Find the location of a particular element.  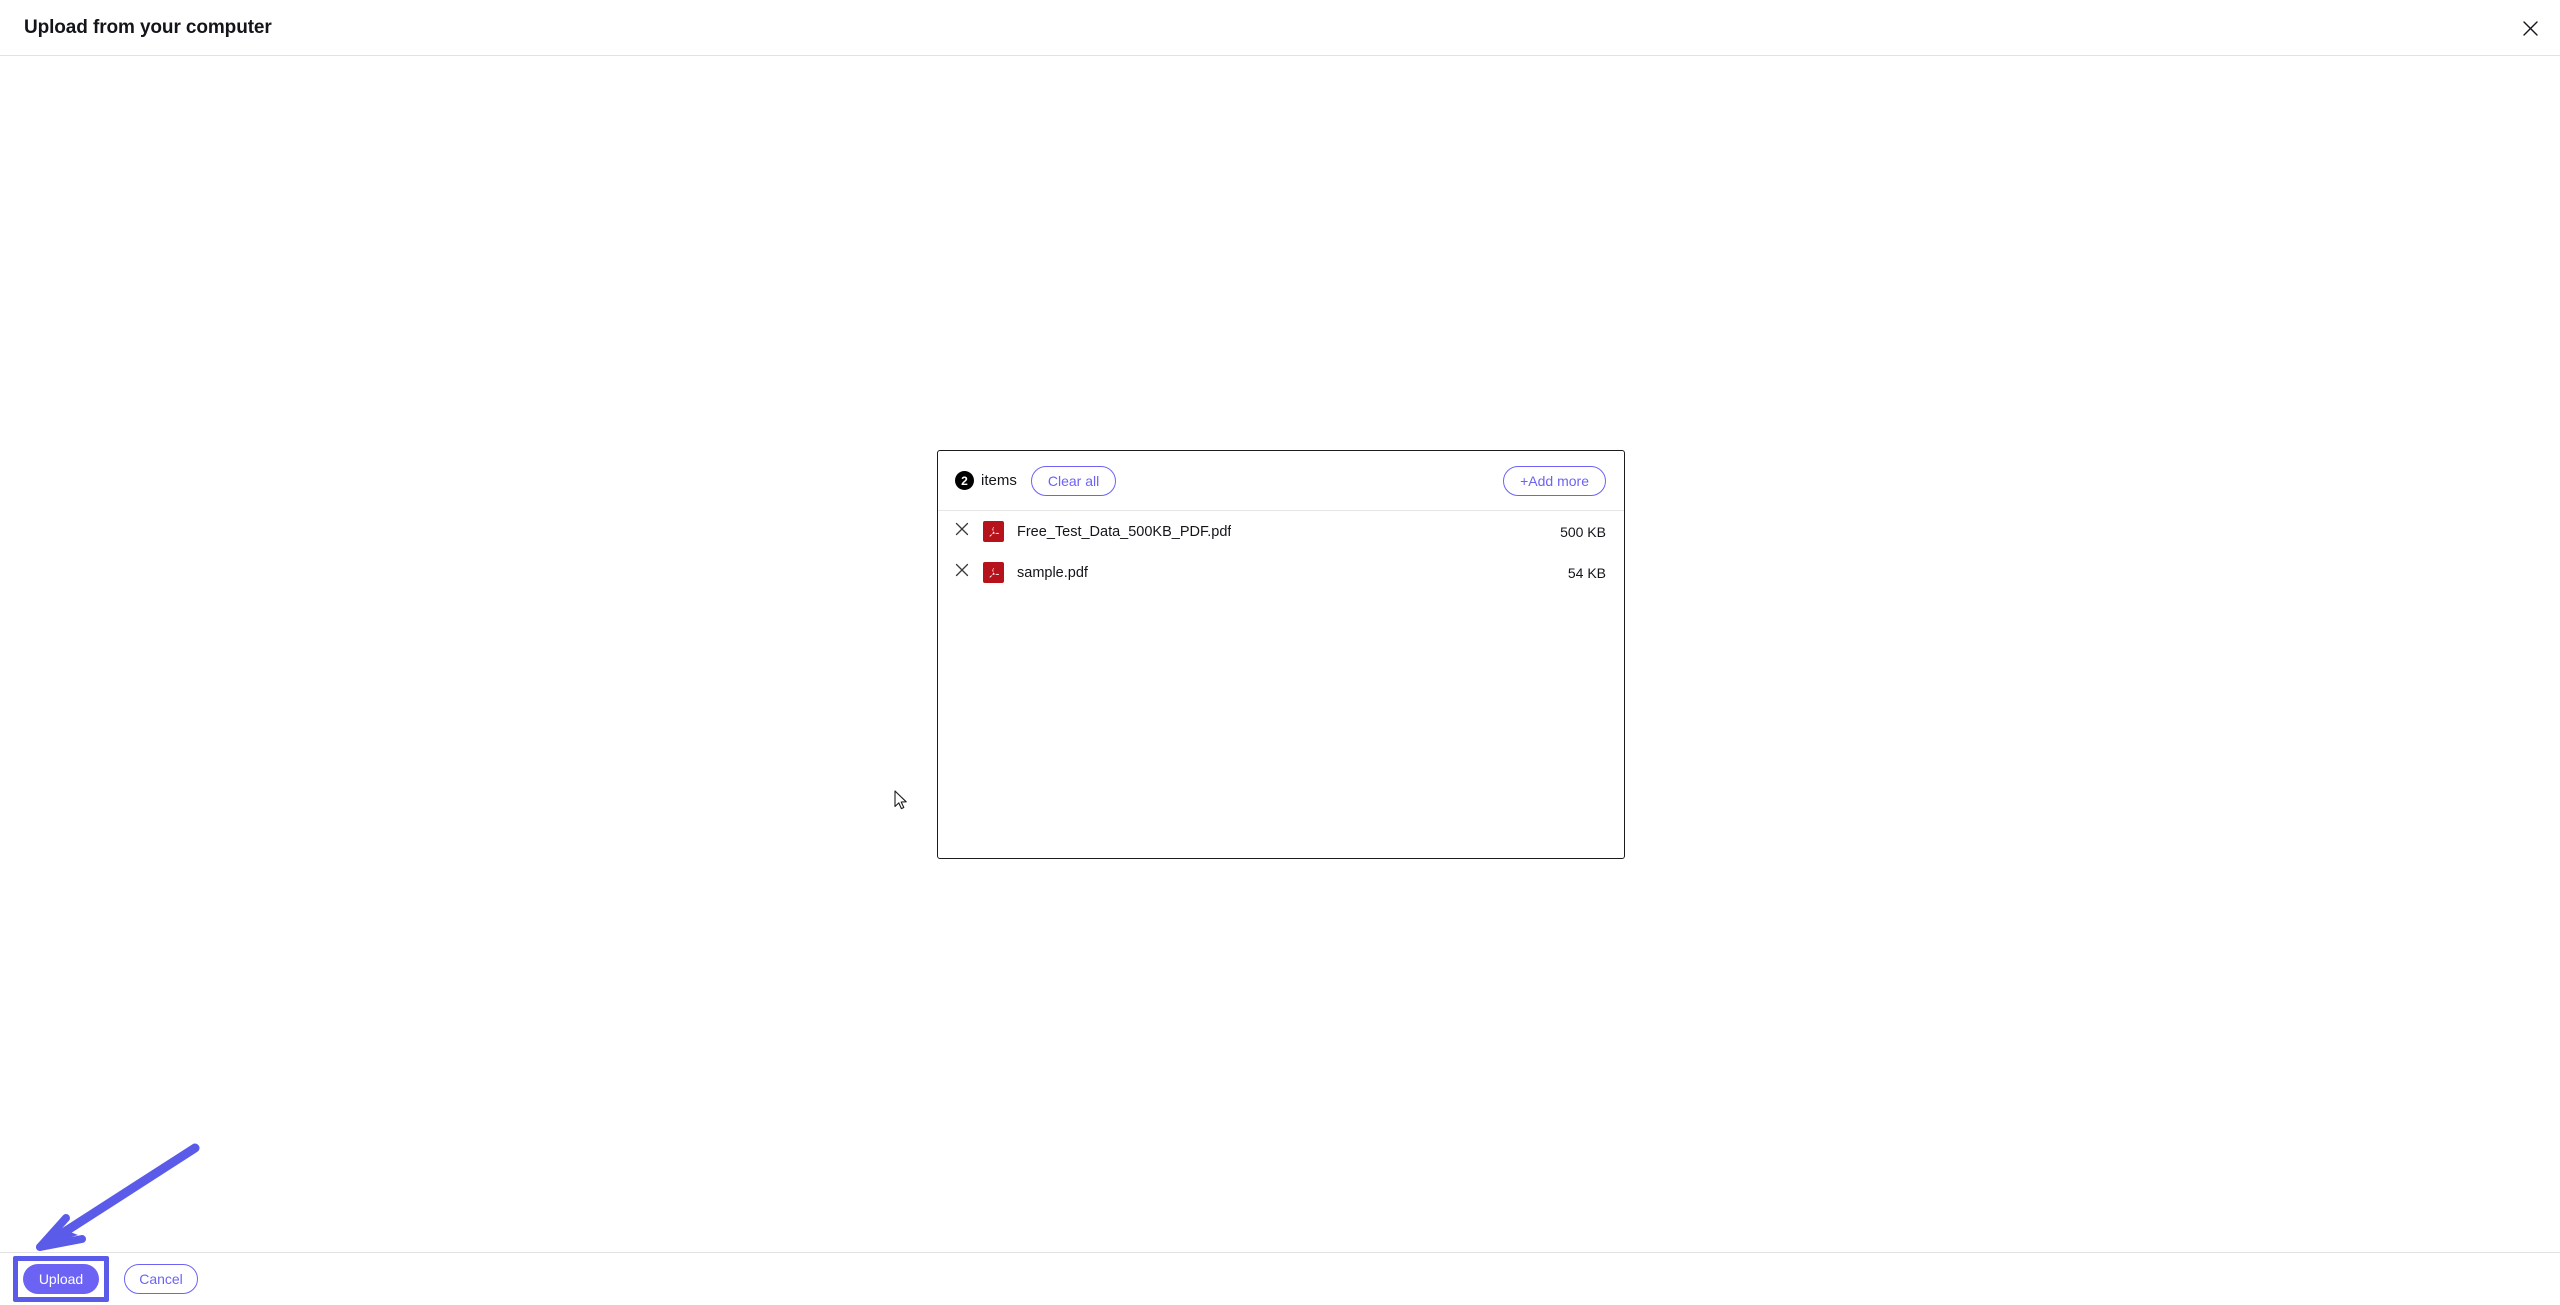

file-list-item: Free_Test_Data_500KB_PDF.pdf 500 KB is located at coordinates (1281, 531).